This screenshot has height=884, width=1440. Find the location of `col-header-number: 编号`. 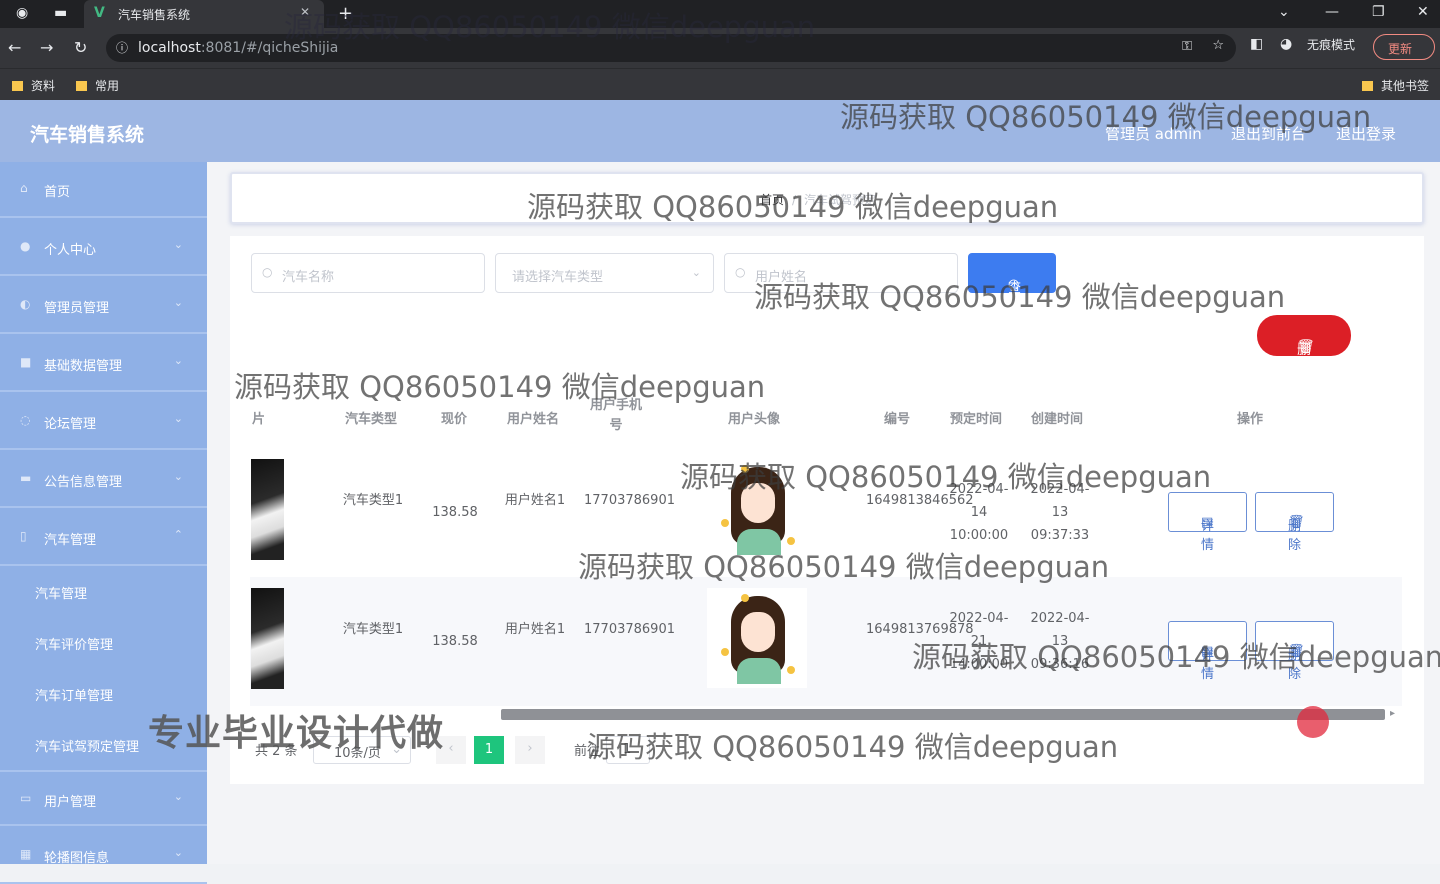

col-header-number: 编号 is located at coordinates (897, 419).